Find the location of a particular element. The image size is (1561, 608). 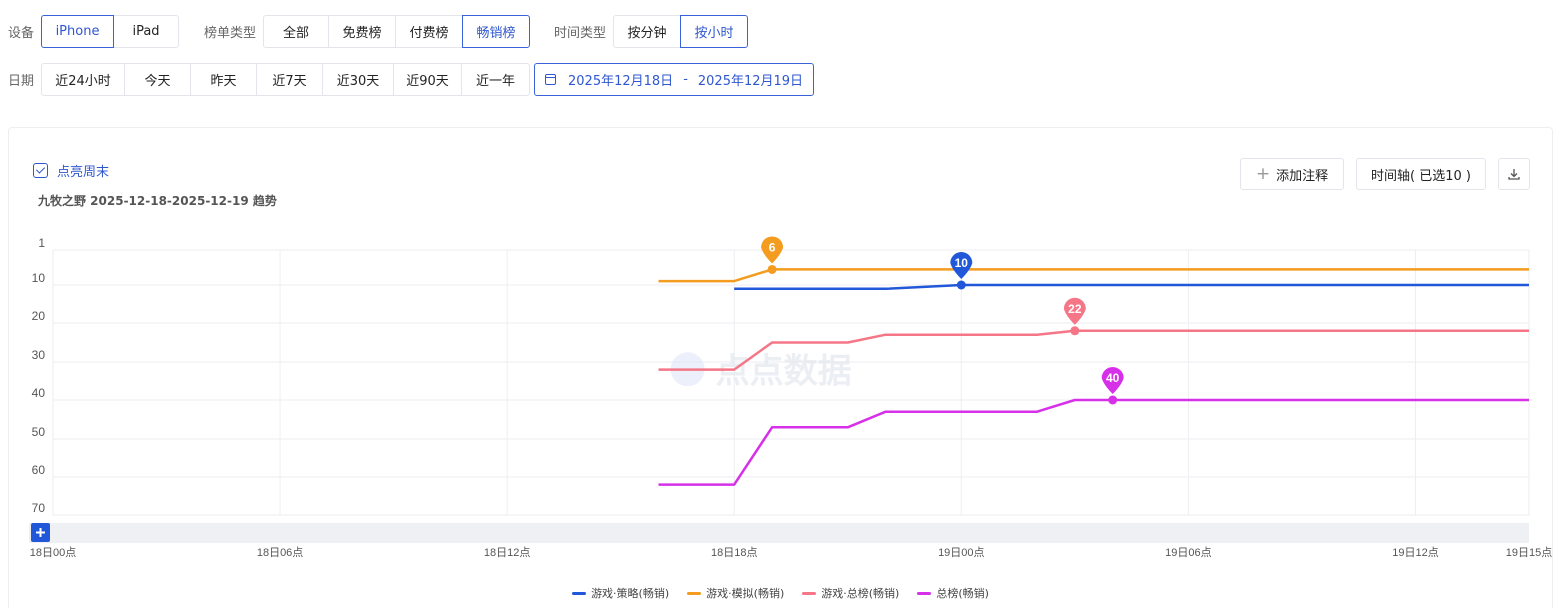

x-tick-label: 18日00点 is located at coordinates (53, 552).